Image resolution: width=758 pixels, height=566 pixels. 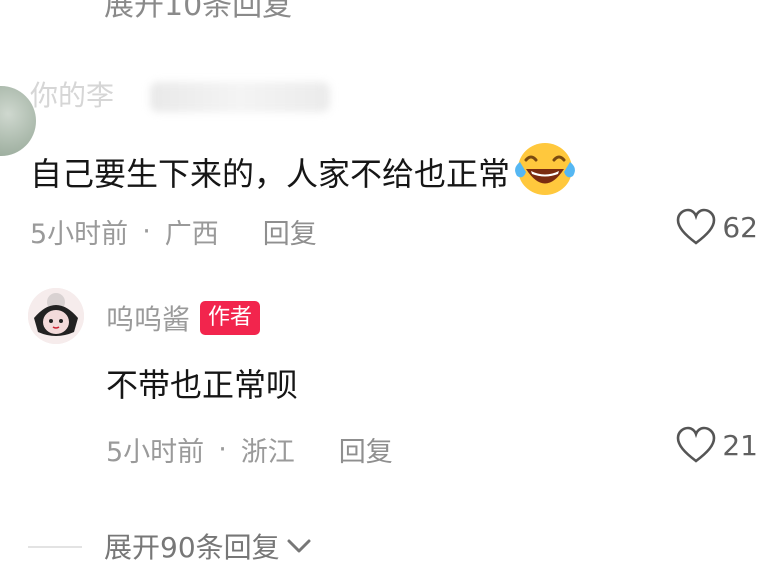 I want to click on like-count: 21, so click(x=740, y=445).